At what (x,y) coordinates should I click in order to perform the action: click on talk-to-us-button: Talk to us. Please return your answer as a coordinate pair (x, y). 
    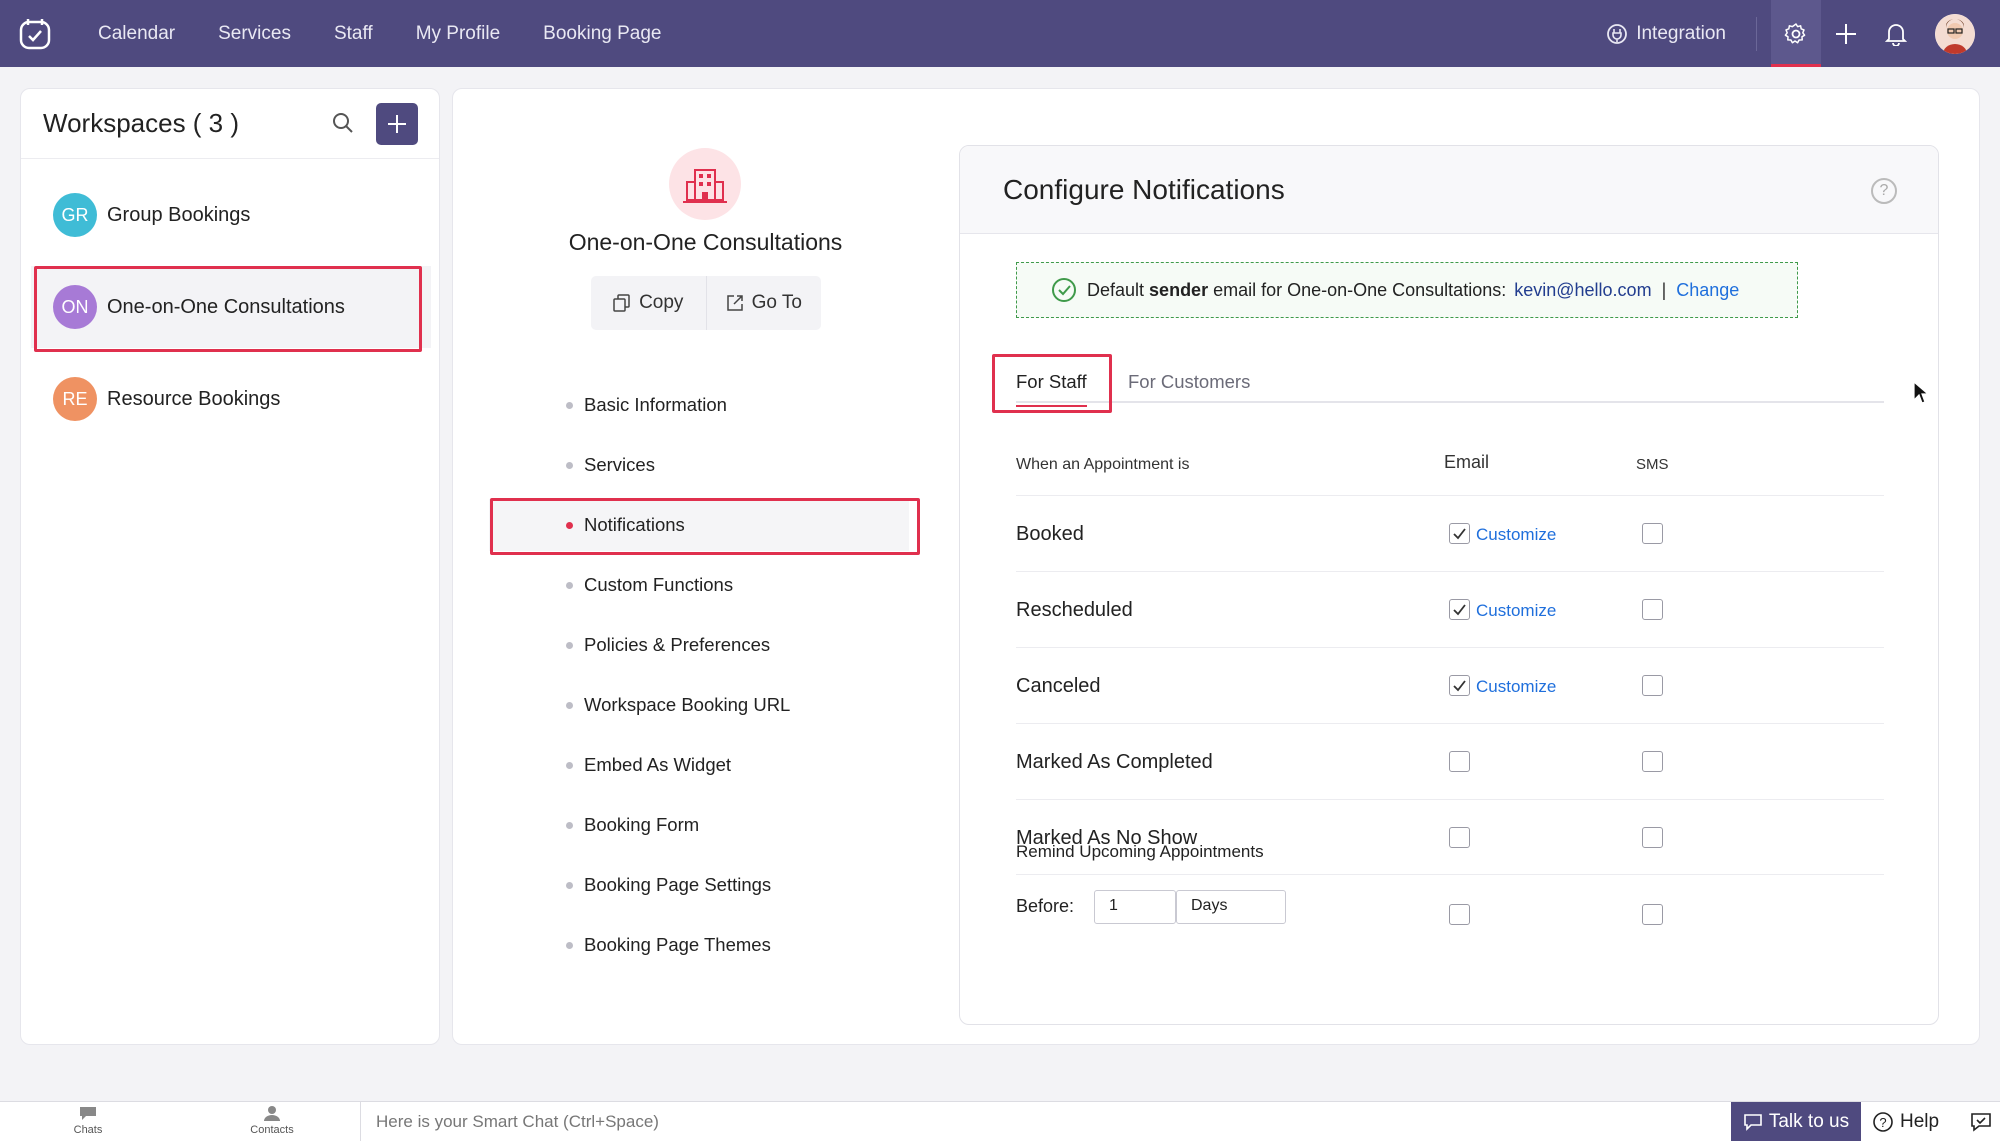
    Looking at the image, I should click on (1796, 1121).